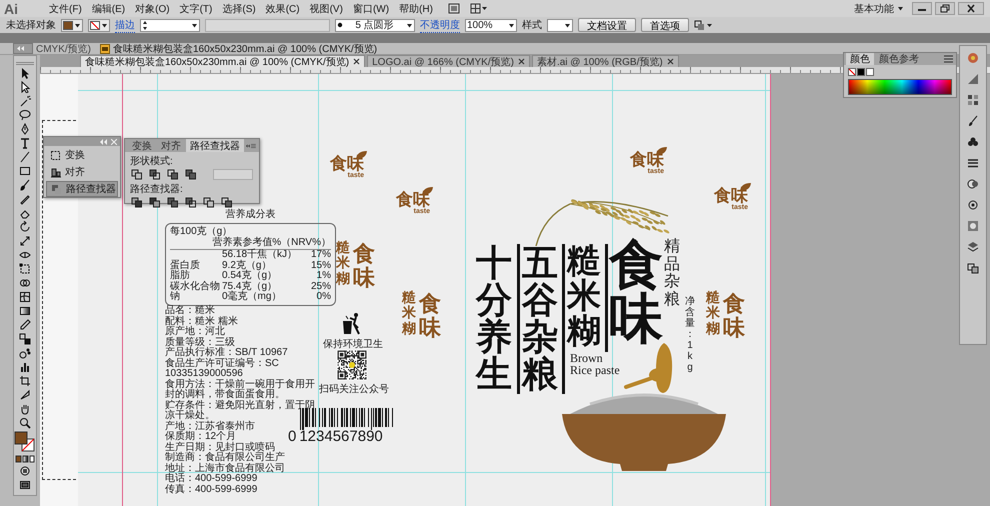 Image resolution: width=990 pixels, height=506 pixels. I want to click on sprayer-icon, so click(25, 353).